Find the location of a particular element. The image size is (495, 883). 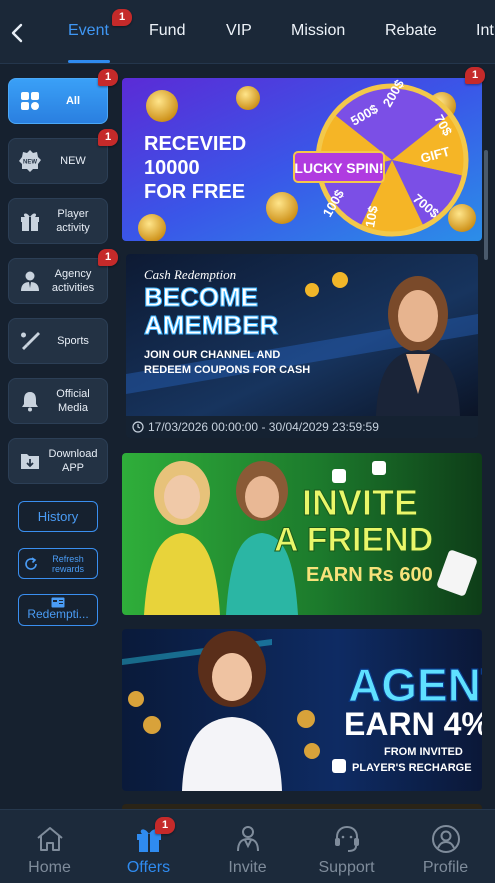

new-tag-icon: NEW is located at coordinates (30, 161).